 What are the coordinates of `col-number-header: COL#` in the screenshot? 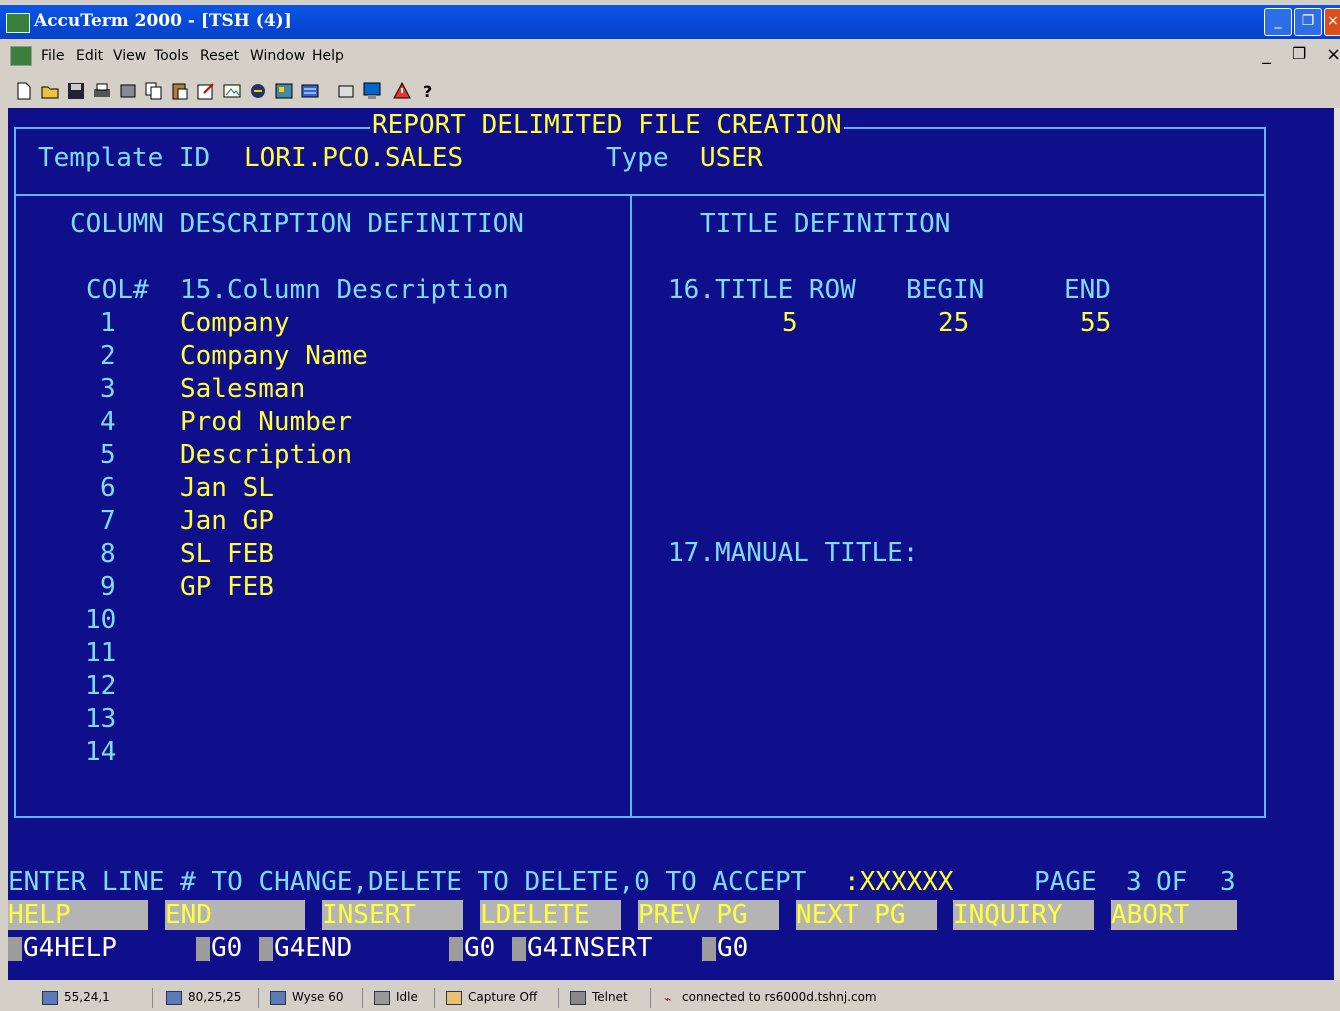 It's located at (117, 290).